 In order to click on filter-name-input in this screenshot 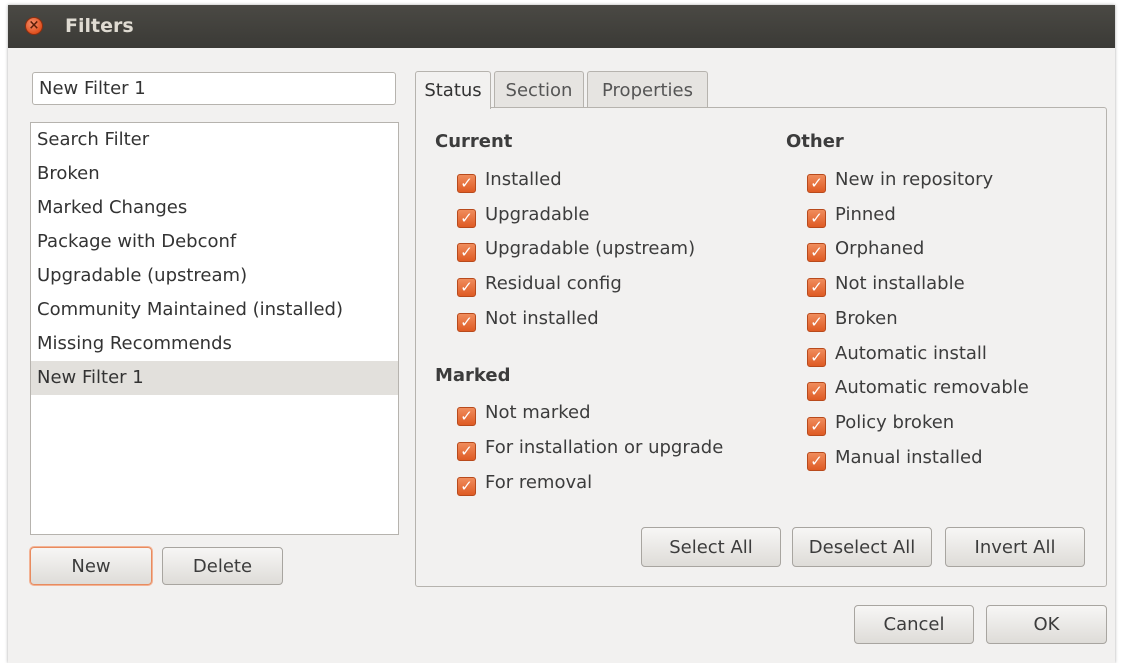, I will do `click(214, 88)`.